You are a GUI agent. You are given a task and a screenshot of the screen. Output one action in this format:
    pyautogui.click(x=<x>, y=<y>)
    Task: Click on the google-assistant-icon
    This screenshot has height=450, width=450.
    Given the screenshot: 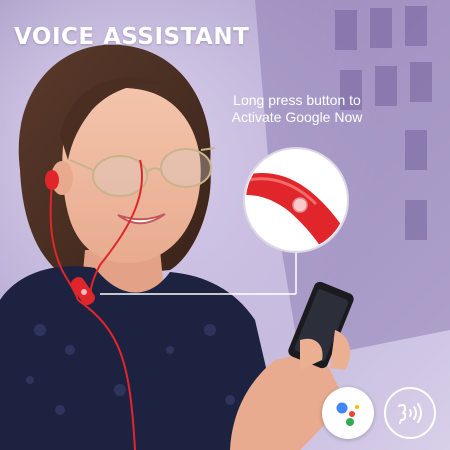 What is the action you would take?
    pyautogui.click(x=348, y=413)
    